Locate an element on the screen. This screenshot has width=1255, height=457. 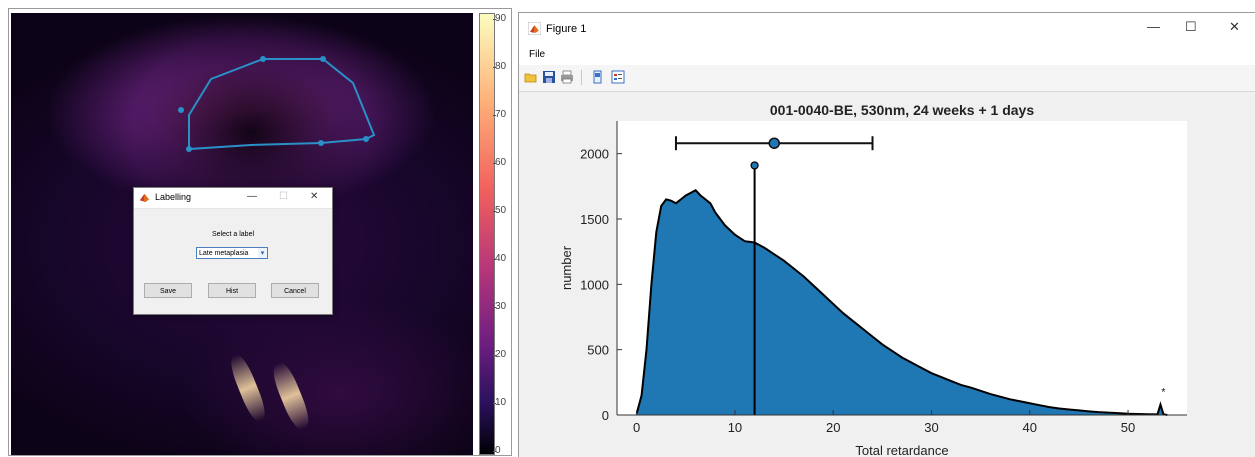
y-axis-label: number is located at coordinates (566, 267).